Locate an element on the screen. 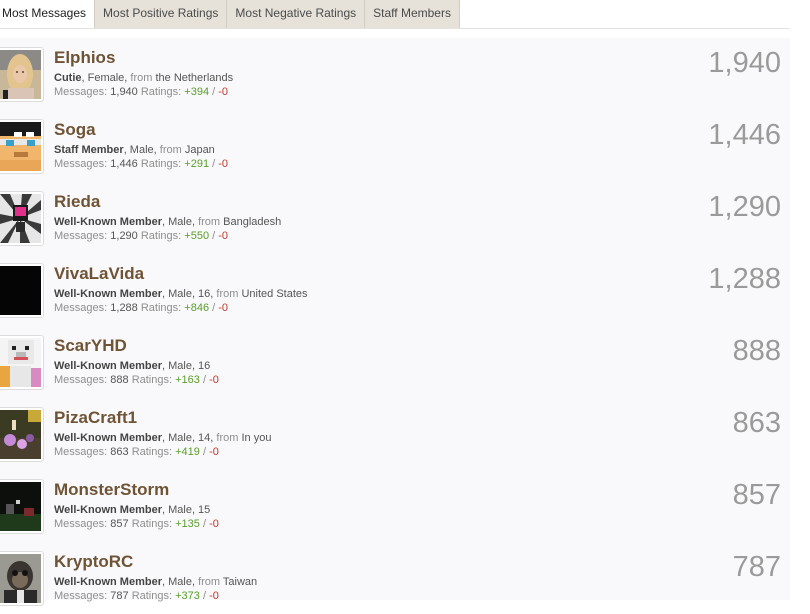 This screenshot has width=810, height=614. member-username: MonsterStorm is located at coordinates (111, 490).